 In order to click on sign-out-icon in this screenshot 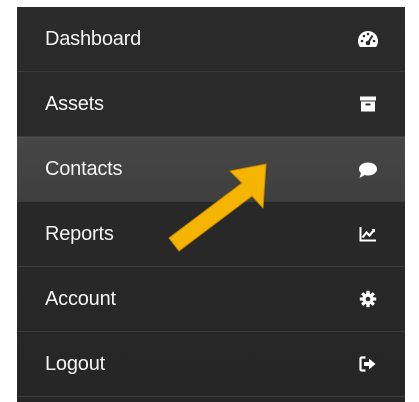, I will do `click(368, 364)`.